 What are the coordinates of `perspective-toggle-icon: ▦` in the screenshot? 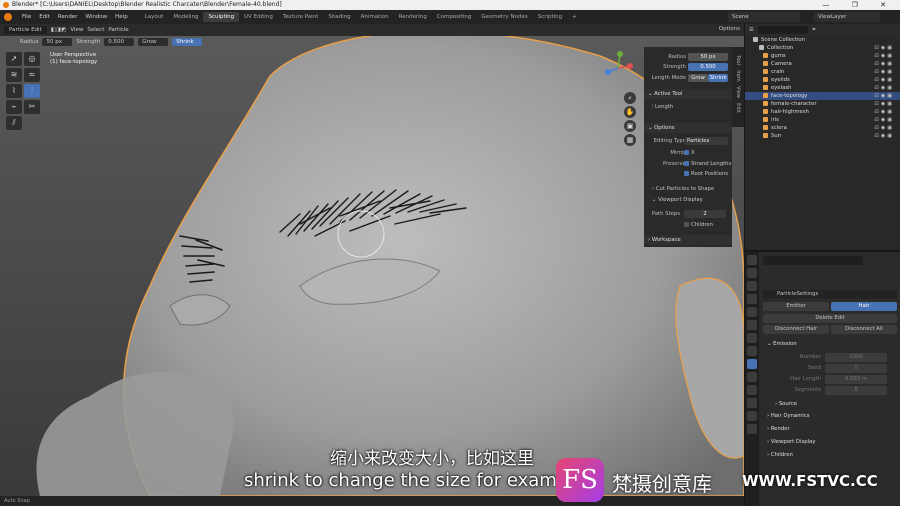 It's located at (630, 140).